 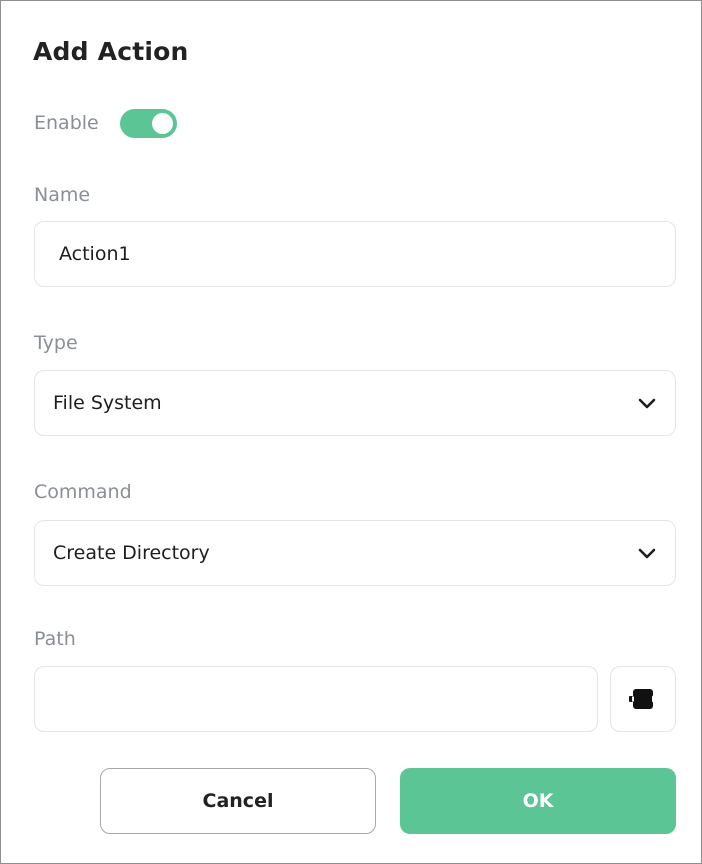 What do you see at coordinates (95, 254) in the screenshot?
I see `name-input-value: Action1` at bounding box center [95, 254].